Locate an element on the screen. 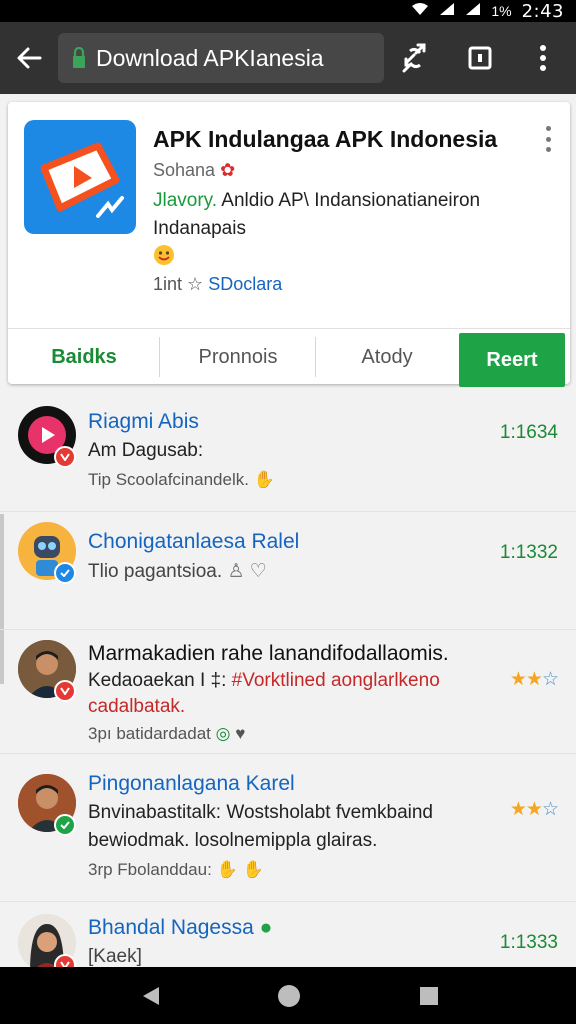  primary-action-button: Reert is located at coordinates (512, 360).